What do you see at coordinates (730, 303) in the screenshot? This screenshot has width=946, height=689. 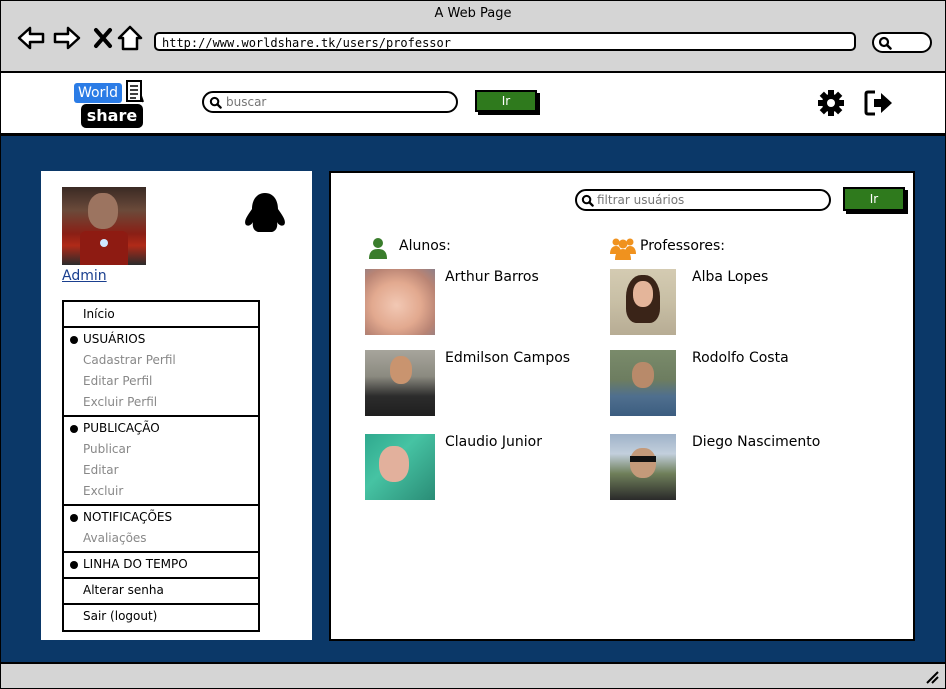 I see `teacher-card-alba-lopes: Alba Lopes` at bounding box center [730, 303].